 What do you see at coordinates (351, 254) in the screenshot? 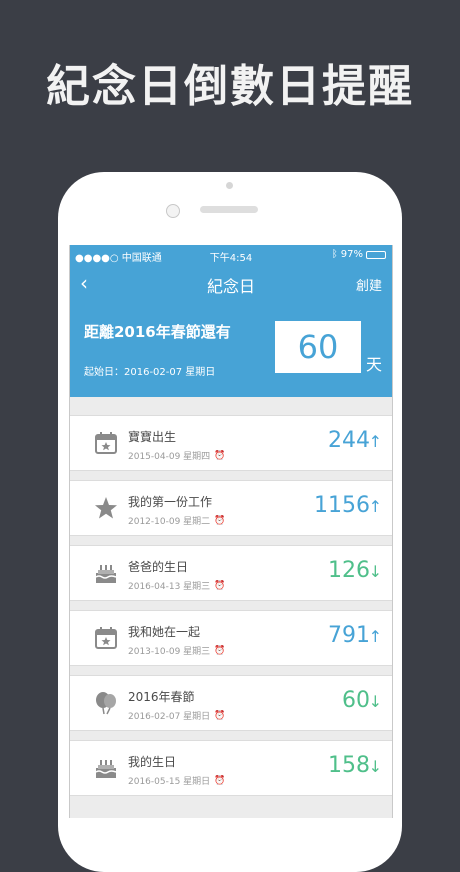
I see `battery-percent: 97%` at bounding box center [351, 254].